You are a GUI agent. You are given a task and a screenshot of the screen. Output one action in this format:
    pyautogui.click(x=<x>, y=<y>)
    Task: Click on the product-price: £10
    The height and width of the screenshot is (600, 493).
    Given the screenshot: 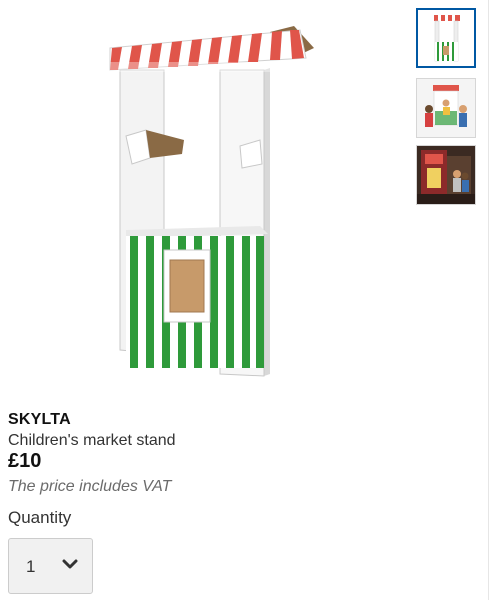 What is the action you would take?
    pyautogui.click(x=25, y=461)
    